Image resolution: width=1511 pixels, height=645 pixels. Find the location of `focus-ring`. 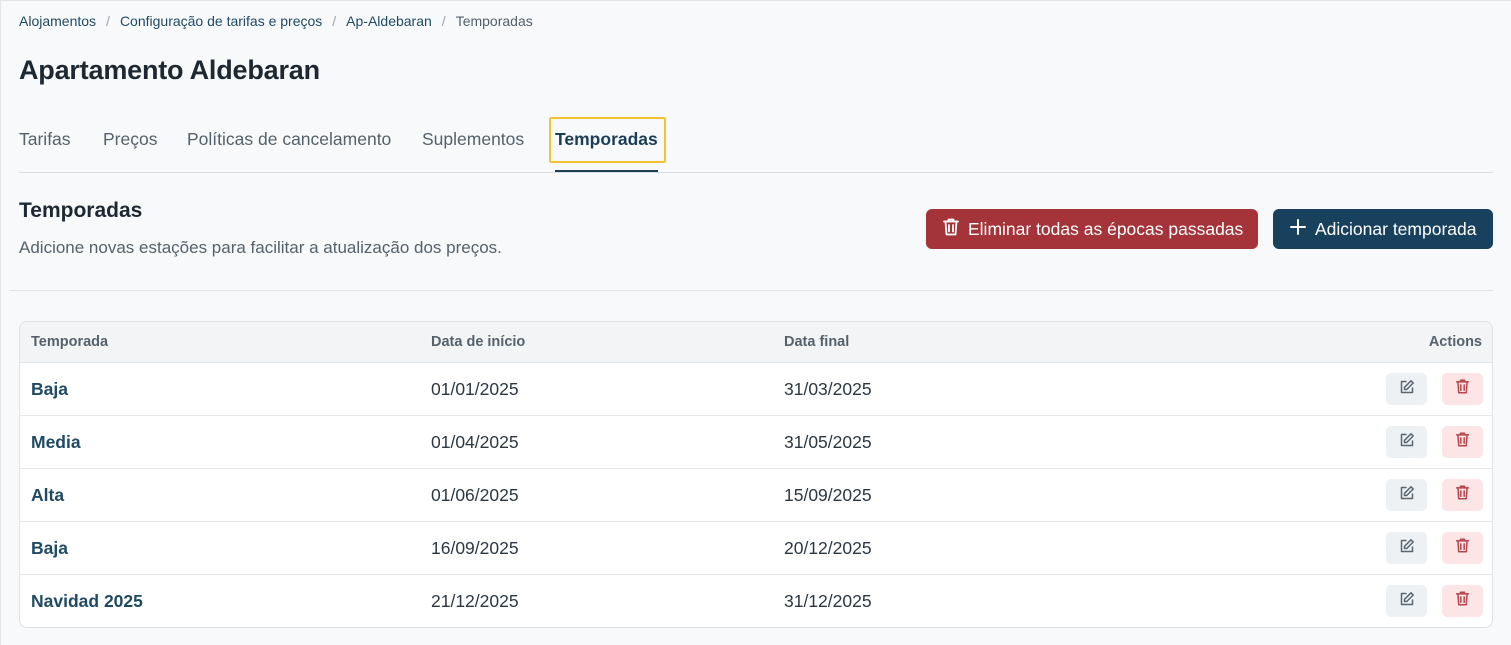

focus-ring is located at coordinates (607, 140).